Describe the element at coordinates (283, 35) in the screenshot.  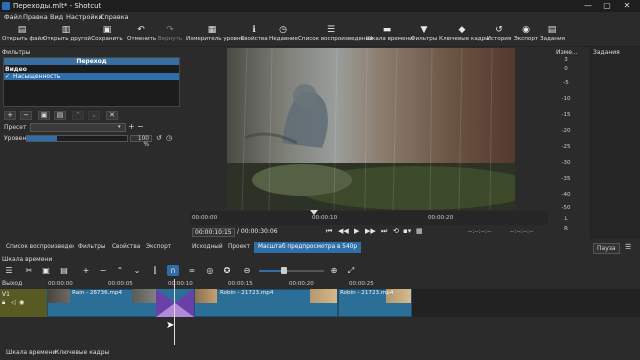
I see `recent-button: ◷ Недавние` at that location.